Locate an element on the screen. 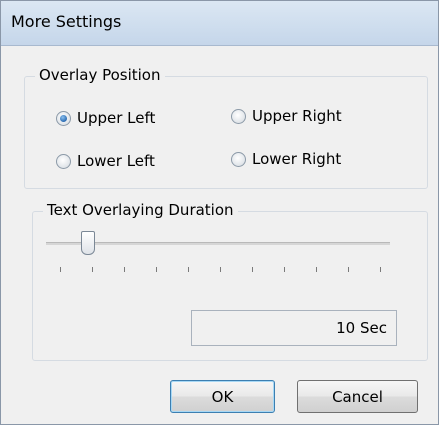 This screenshot has width=439, height=425. radio-upper-left-label: Upper Left is located at coordinates (116, 118).